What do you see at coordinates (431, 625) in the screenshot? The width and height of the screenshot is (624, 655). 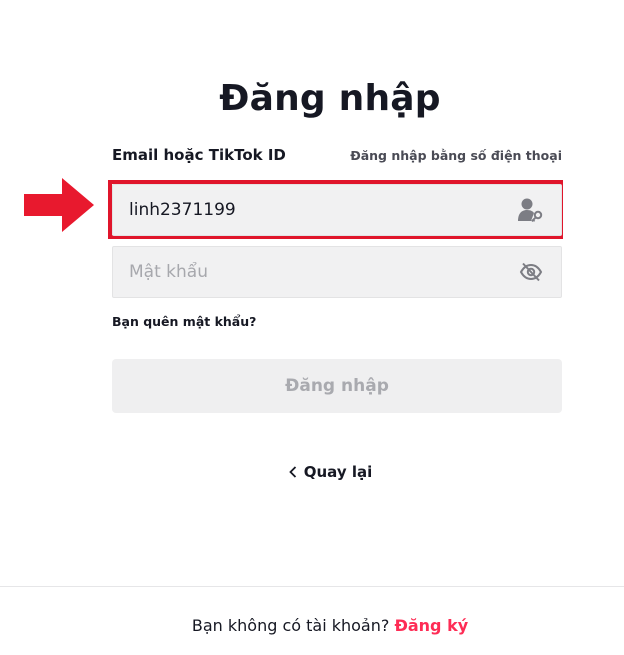 I see `signup-link: Đăng ký` at bounding box center [431, 625].